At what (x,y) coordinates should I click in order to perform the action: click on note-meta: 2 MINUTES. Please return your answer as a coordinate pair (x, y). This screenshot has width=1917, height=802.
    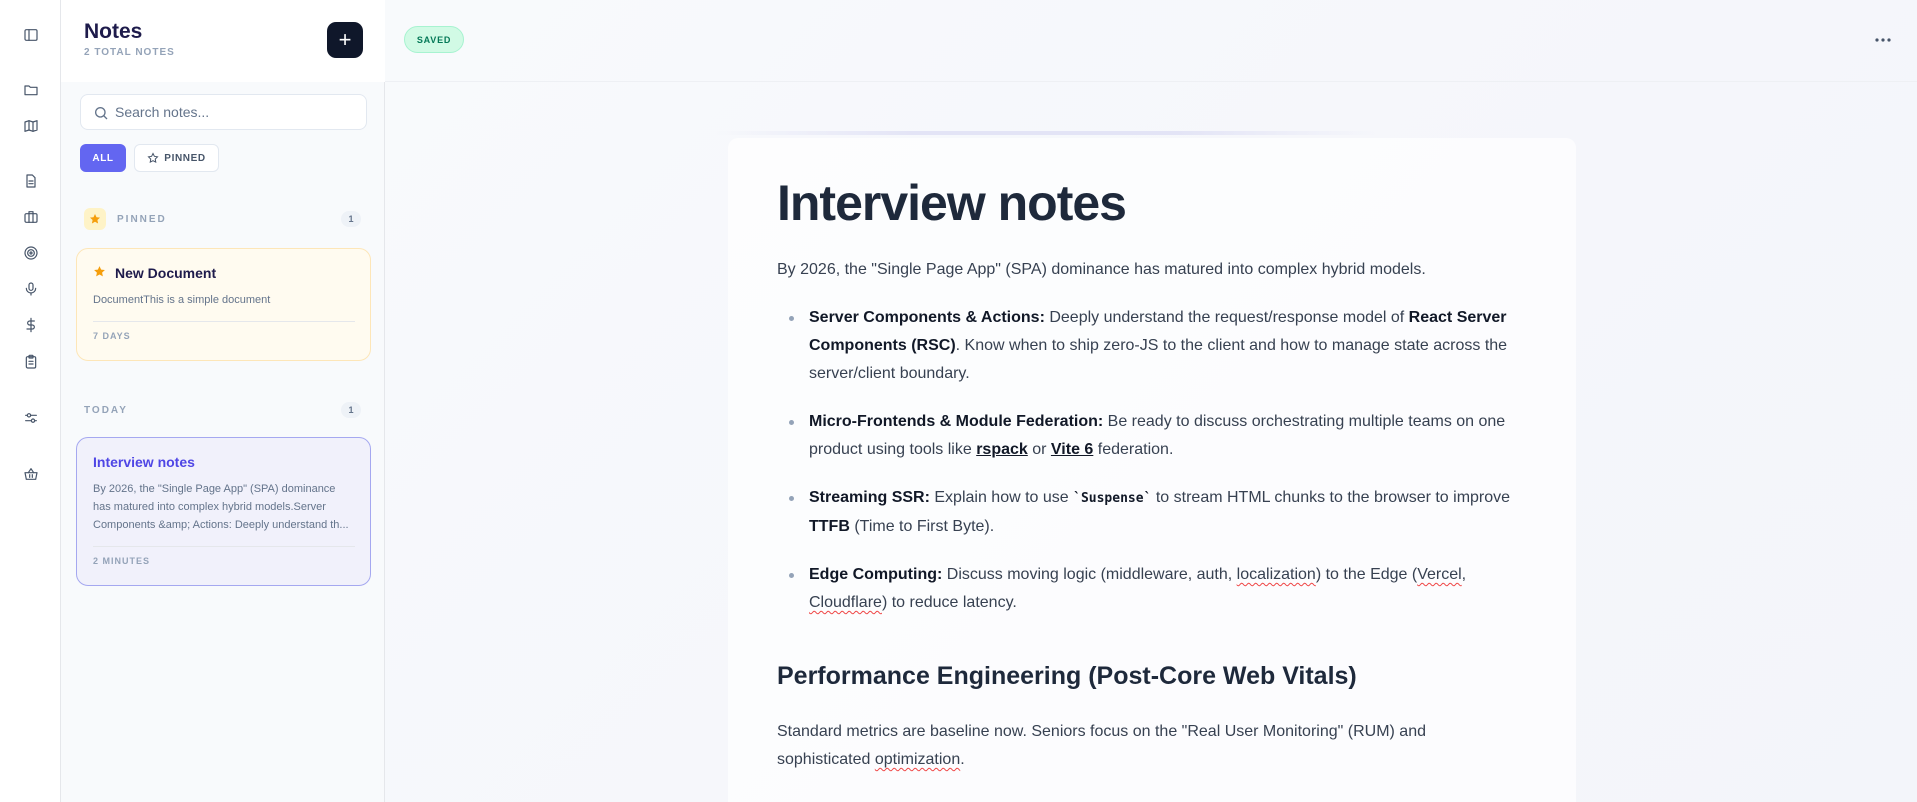
    Looking at the image, I should click on (122, 561).